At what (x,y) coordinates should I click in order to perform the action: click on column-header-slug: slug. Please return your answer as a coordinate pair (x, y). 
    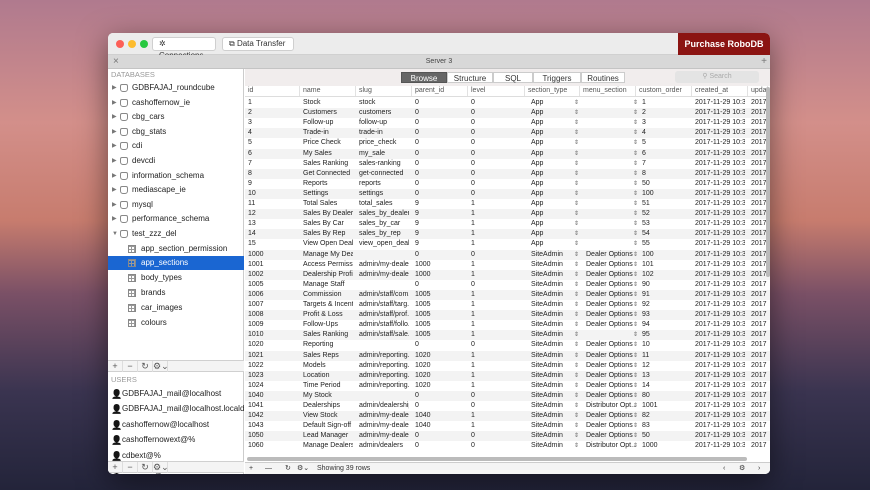
    Looking at the image, I should click on (385, 91).